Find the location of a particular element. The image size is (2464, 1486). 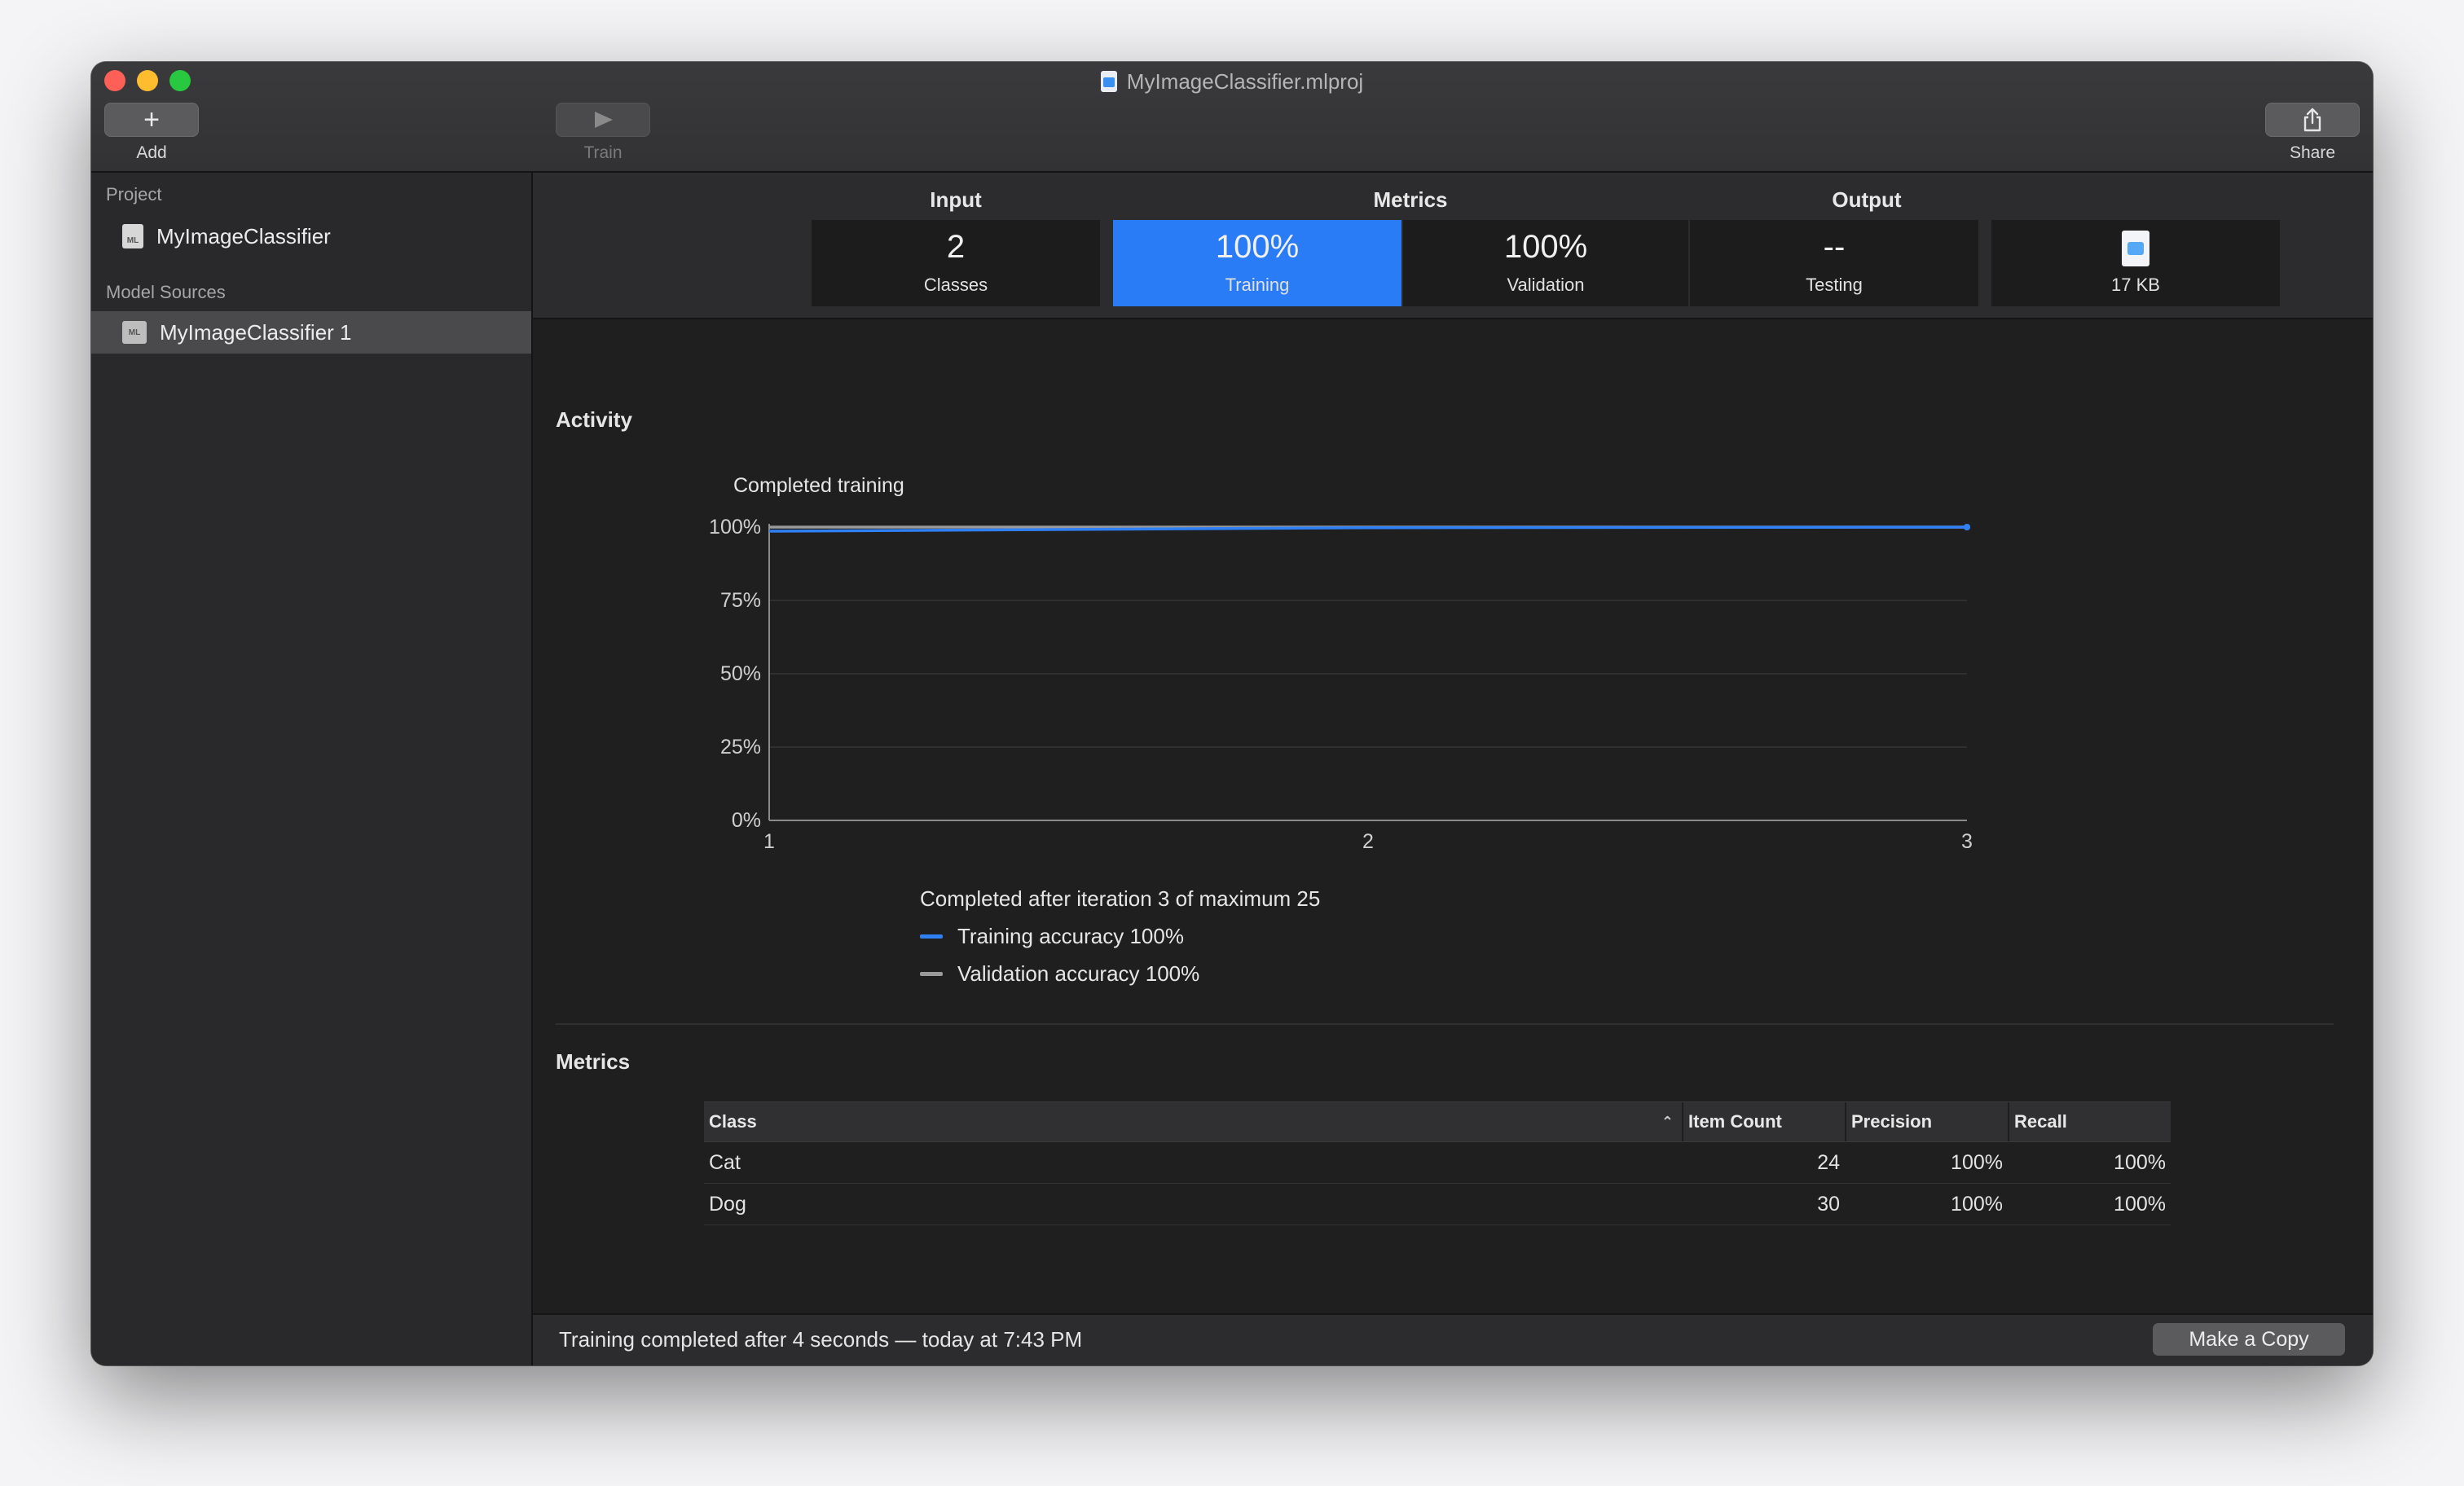

add-button: + is located at coordinates (151, 120).